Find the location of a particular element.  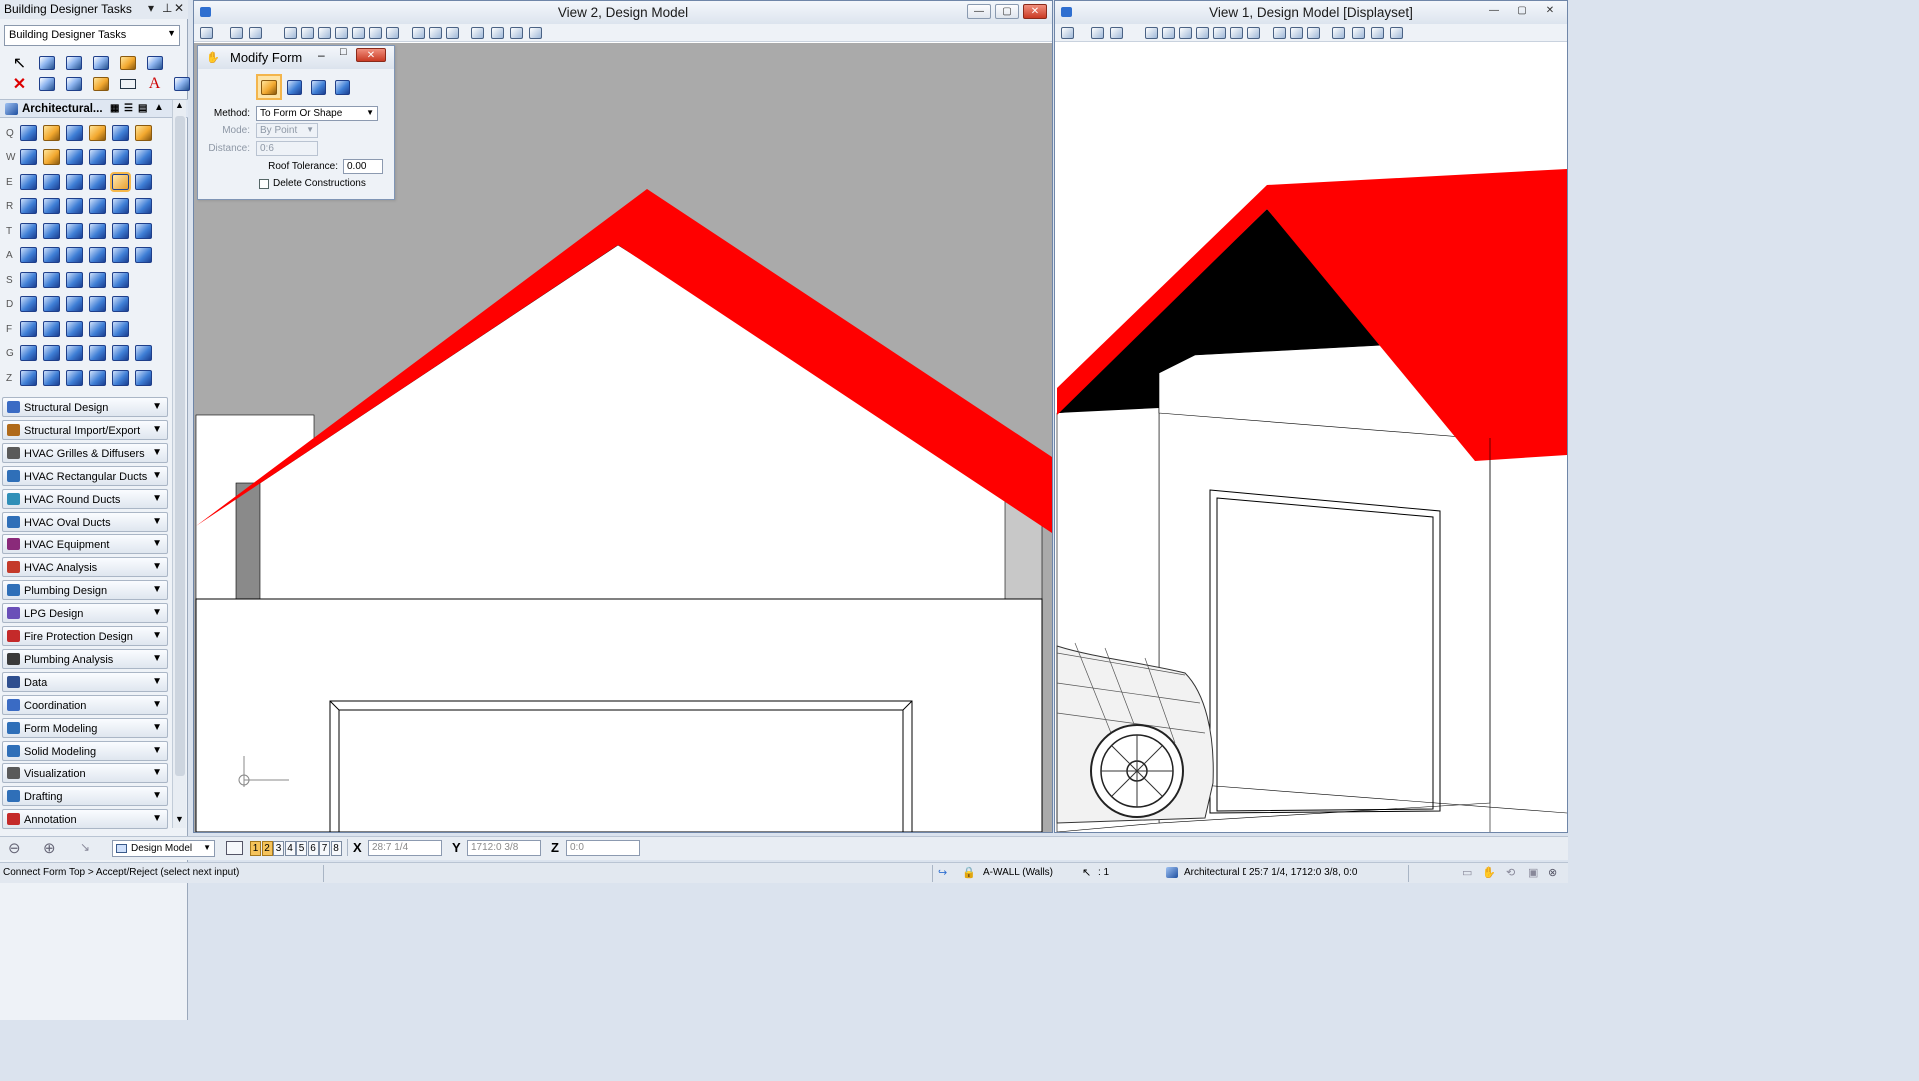

render-icon is located at coordinates (1396, 33).